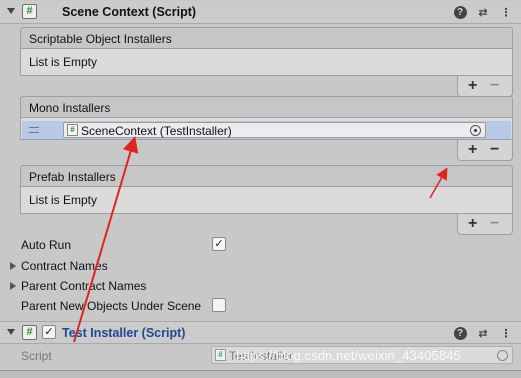 Image resolution: width=521 pixels, height=378 pixels. I want to click on parent-new-objects-label: Parent New Objects Under Scene, so click(111, 306).